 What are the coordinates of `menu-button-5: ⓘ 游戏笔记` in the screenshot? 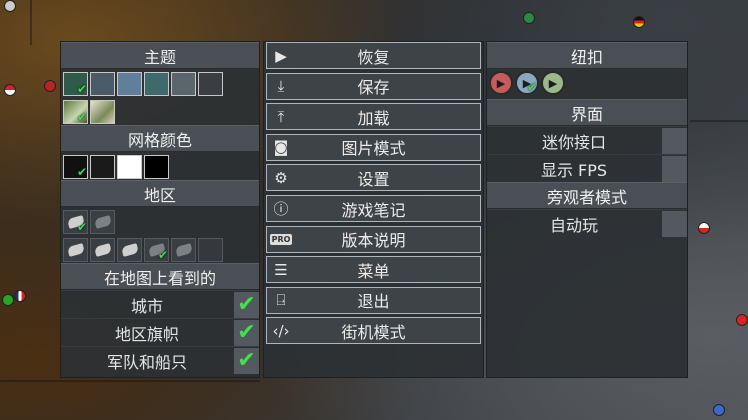 It's located at (373, 208).